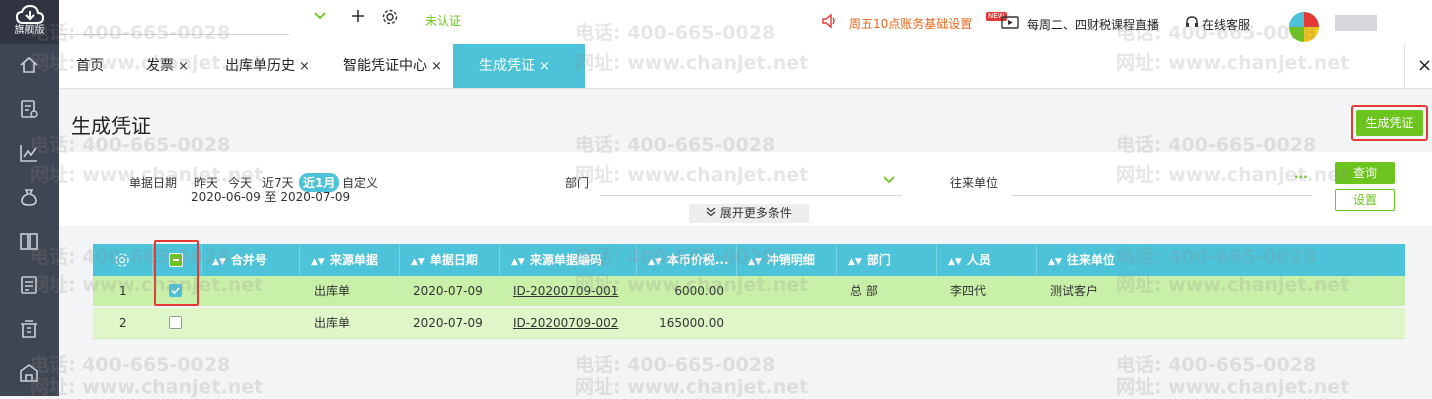 The height and width of the screenshot is (399, 1432). What do you see at coordinates (751, 195) in the screenshot?
I see `dept-select` at bounding box center [751, 195].